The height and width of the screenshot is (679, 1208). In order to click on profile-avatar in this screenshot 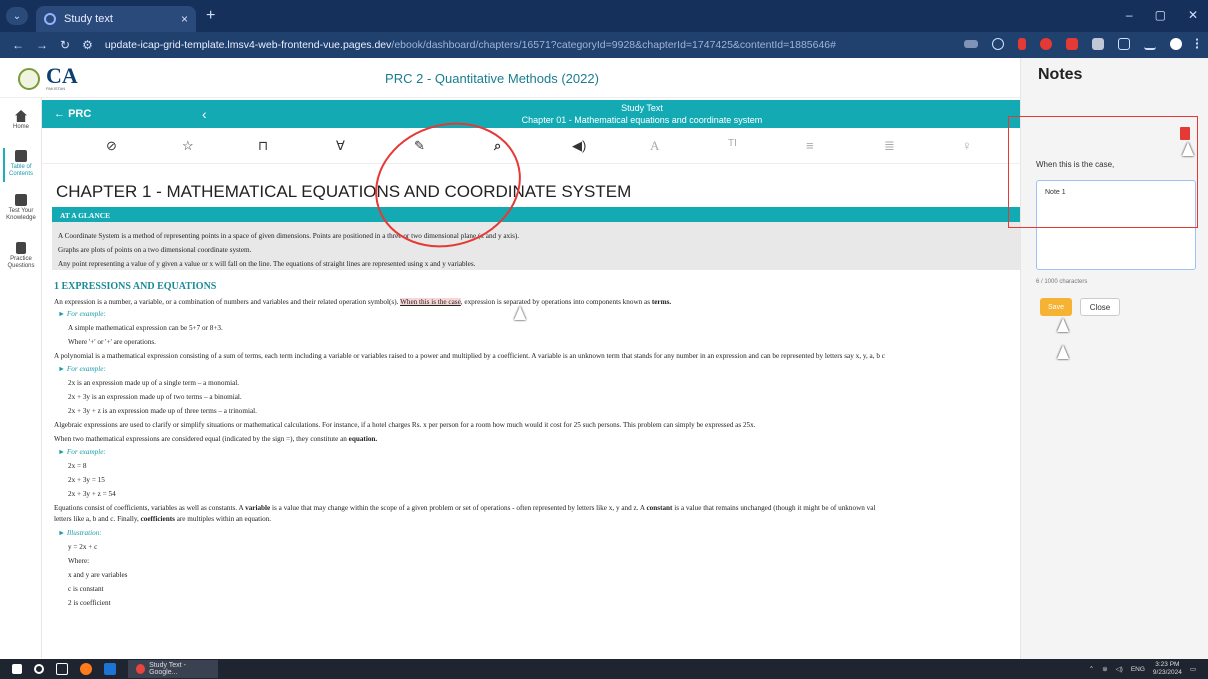, I will do `click(1176, 44)`.